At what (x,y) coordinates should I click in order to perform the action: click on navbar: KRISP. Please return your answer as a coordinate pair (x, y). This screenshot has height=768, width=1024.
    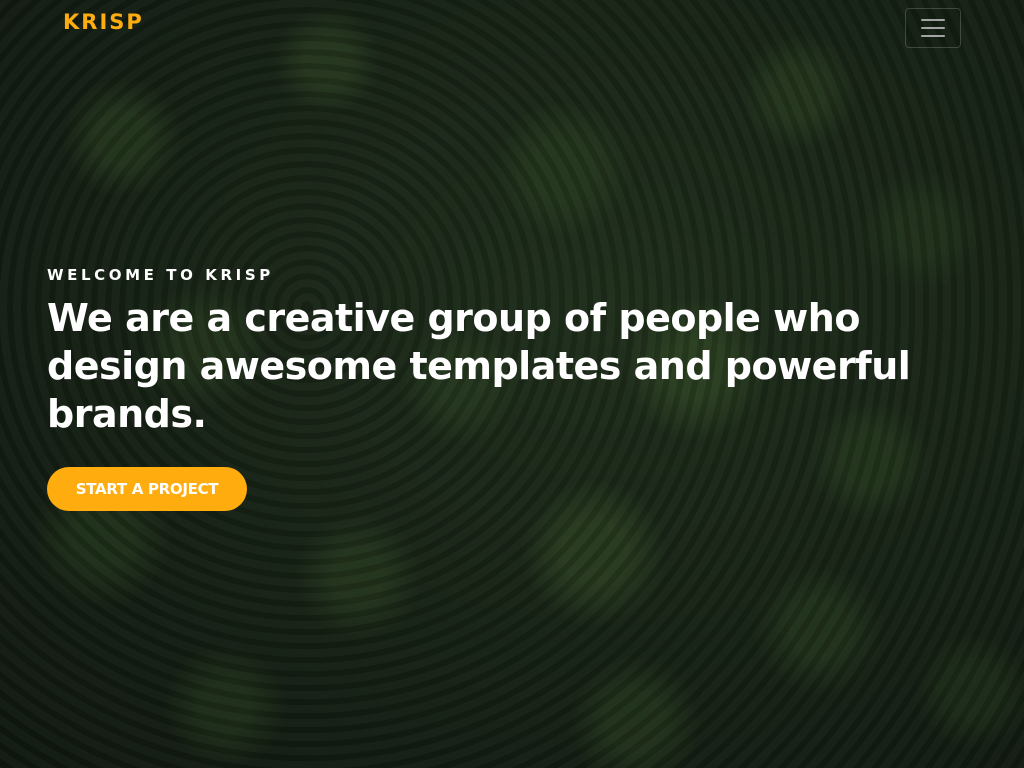
    Looking at the image, I should click on (512, 28).